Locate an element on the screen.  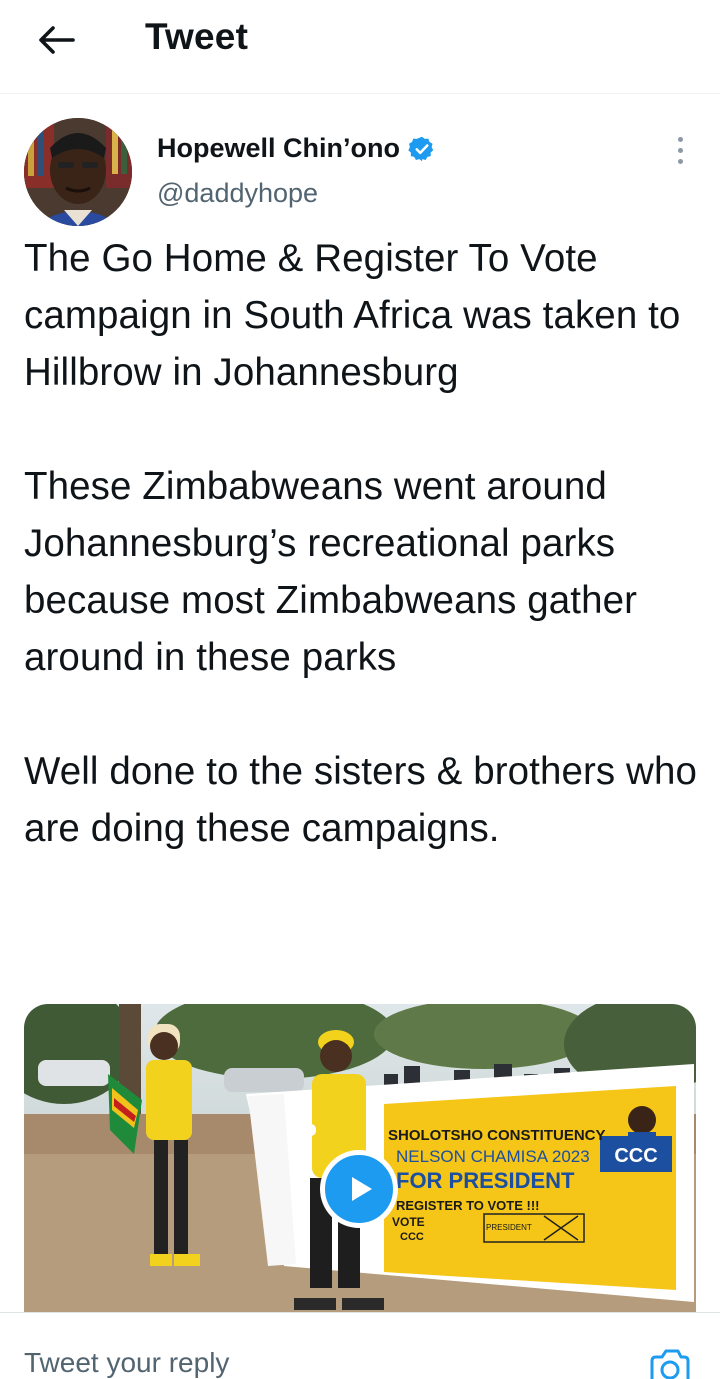
banner-line-3: FOR PRESIDENT is located at coordinates (485, 1180).